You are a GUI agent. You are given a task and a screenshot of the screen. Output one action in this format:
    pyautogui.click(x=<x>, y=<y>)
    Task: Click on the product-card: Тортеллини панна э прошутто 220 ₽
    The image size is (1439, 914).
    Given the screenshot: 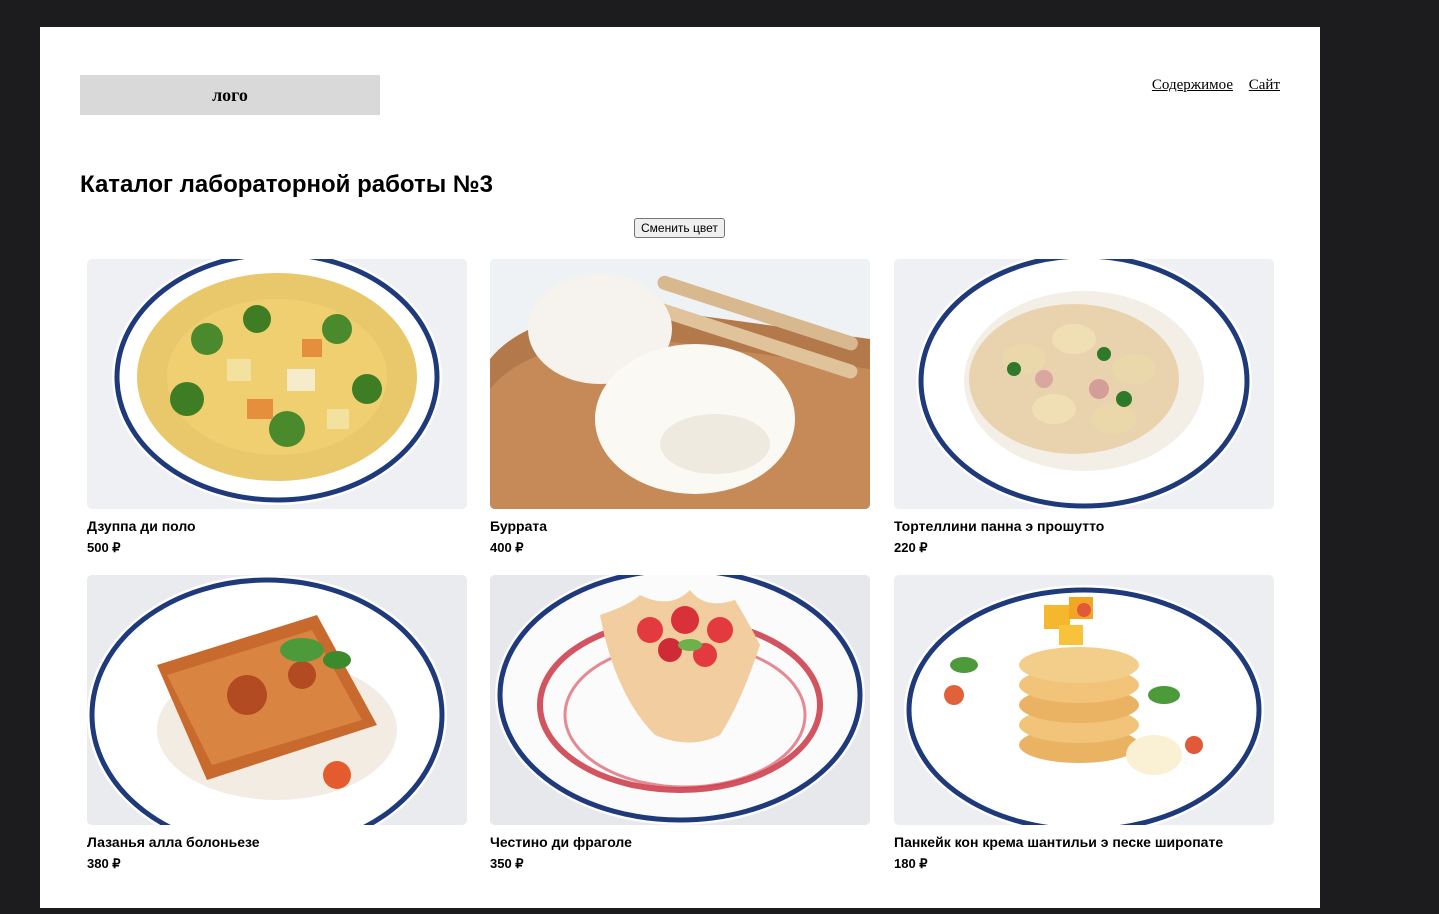 What is the action you would take?
    pyautogui.click(x=1084, y=407)
    